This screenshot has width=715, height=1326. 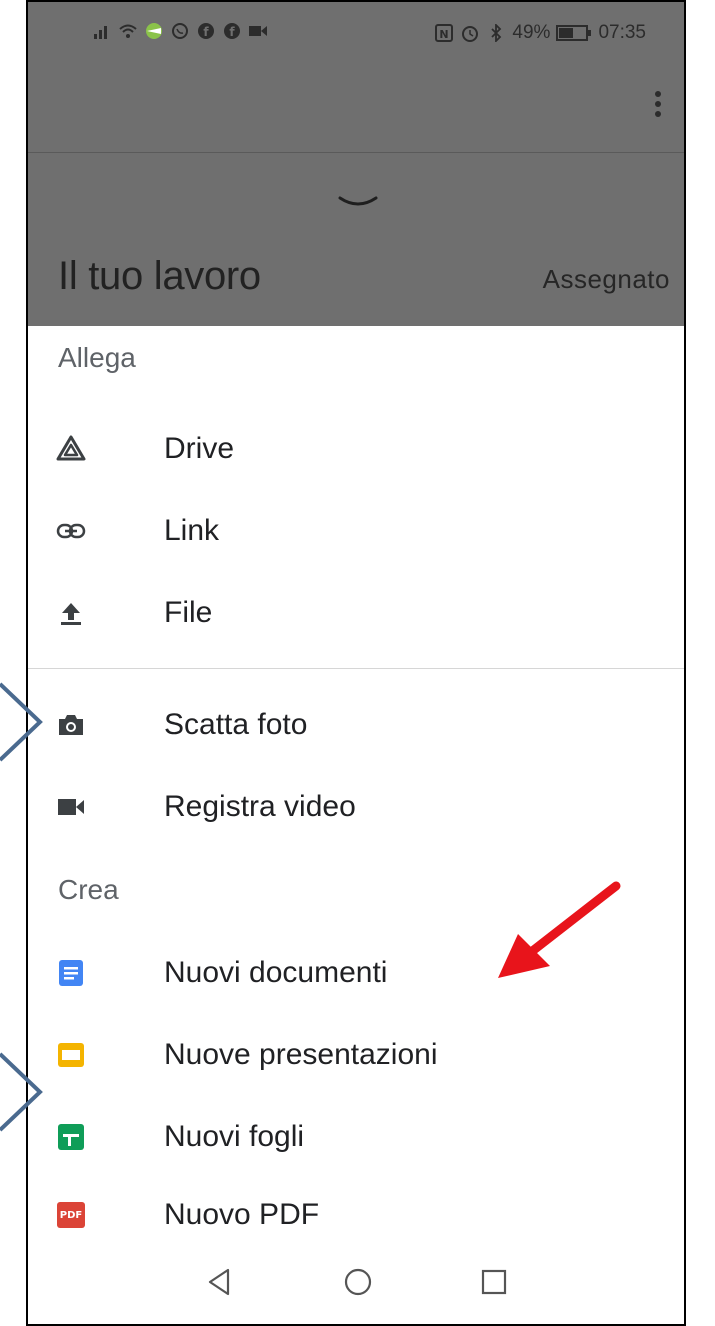 I want to click on menu-item-file: File, so click(x=356, y=613).